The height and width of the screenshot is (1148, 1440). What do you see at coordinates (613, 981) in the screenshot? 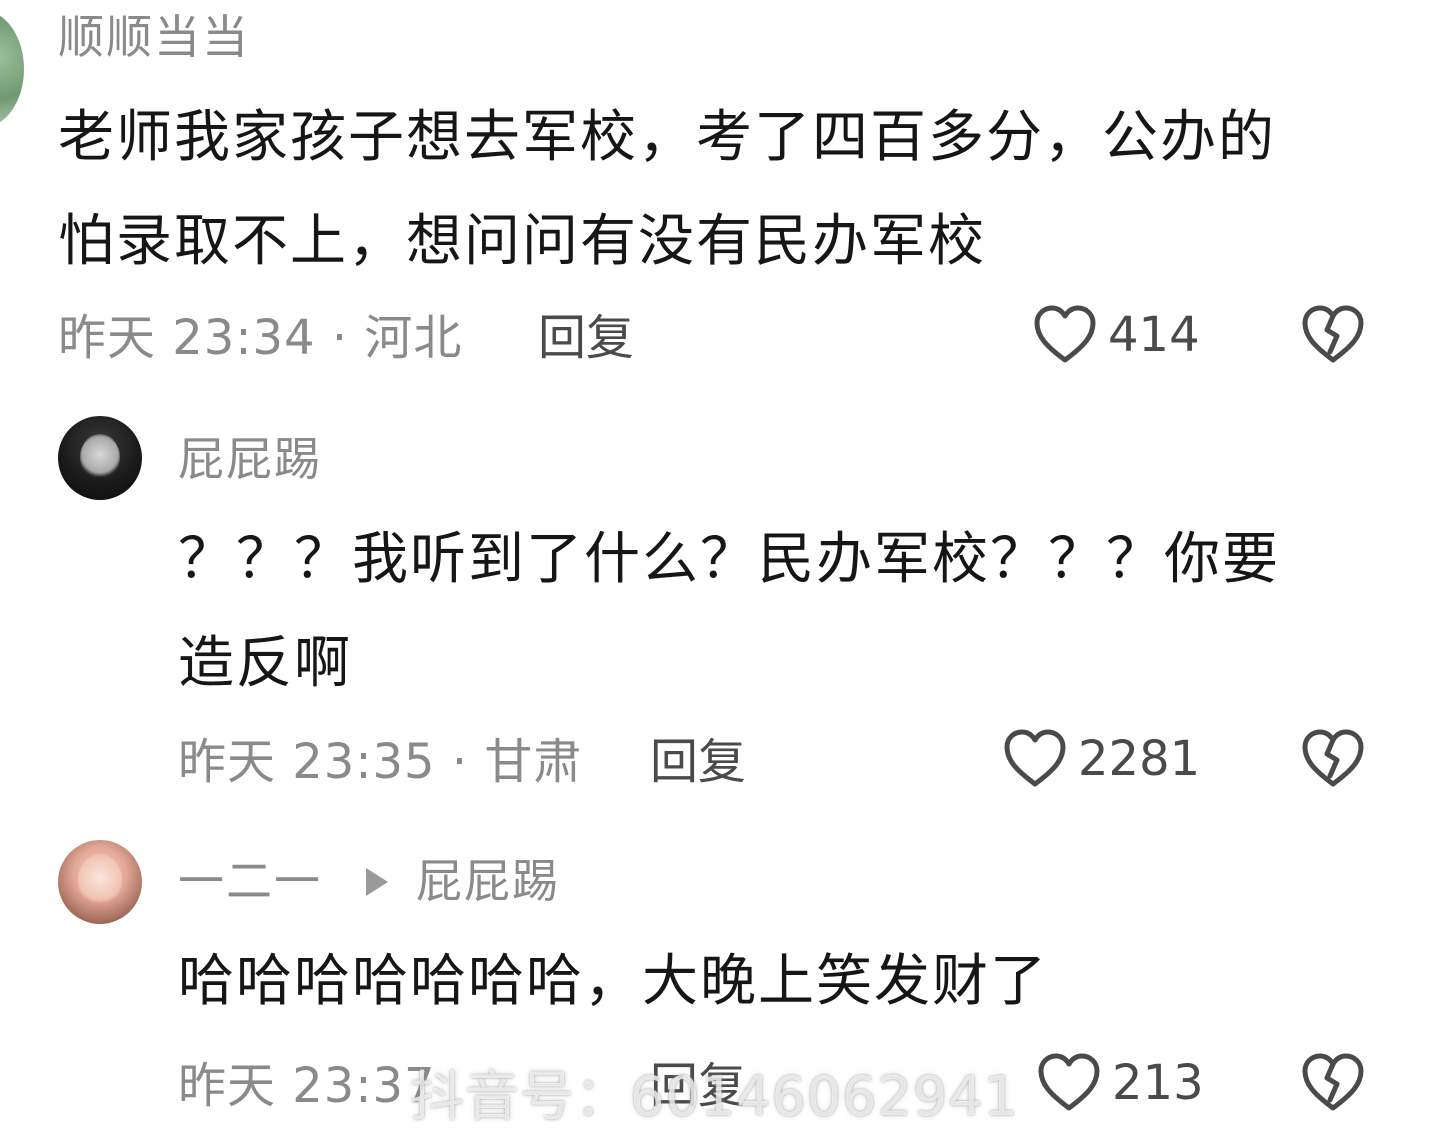
I see `comment-text: 哈哈哈哈哈哈哈，大晚上笑发财了` at bounding box center [613, 981].